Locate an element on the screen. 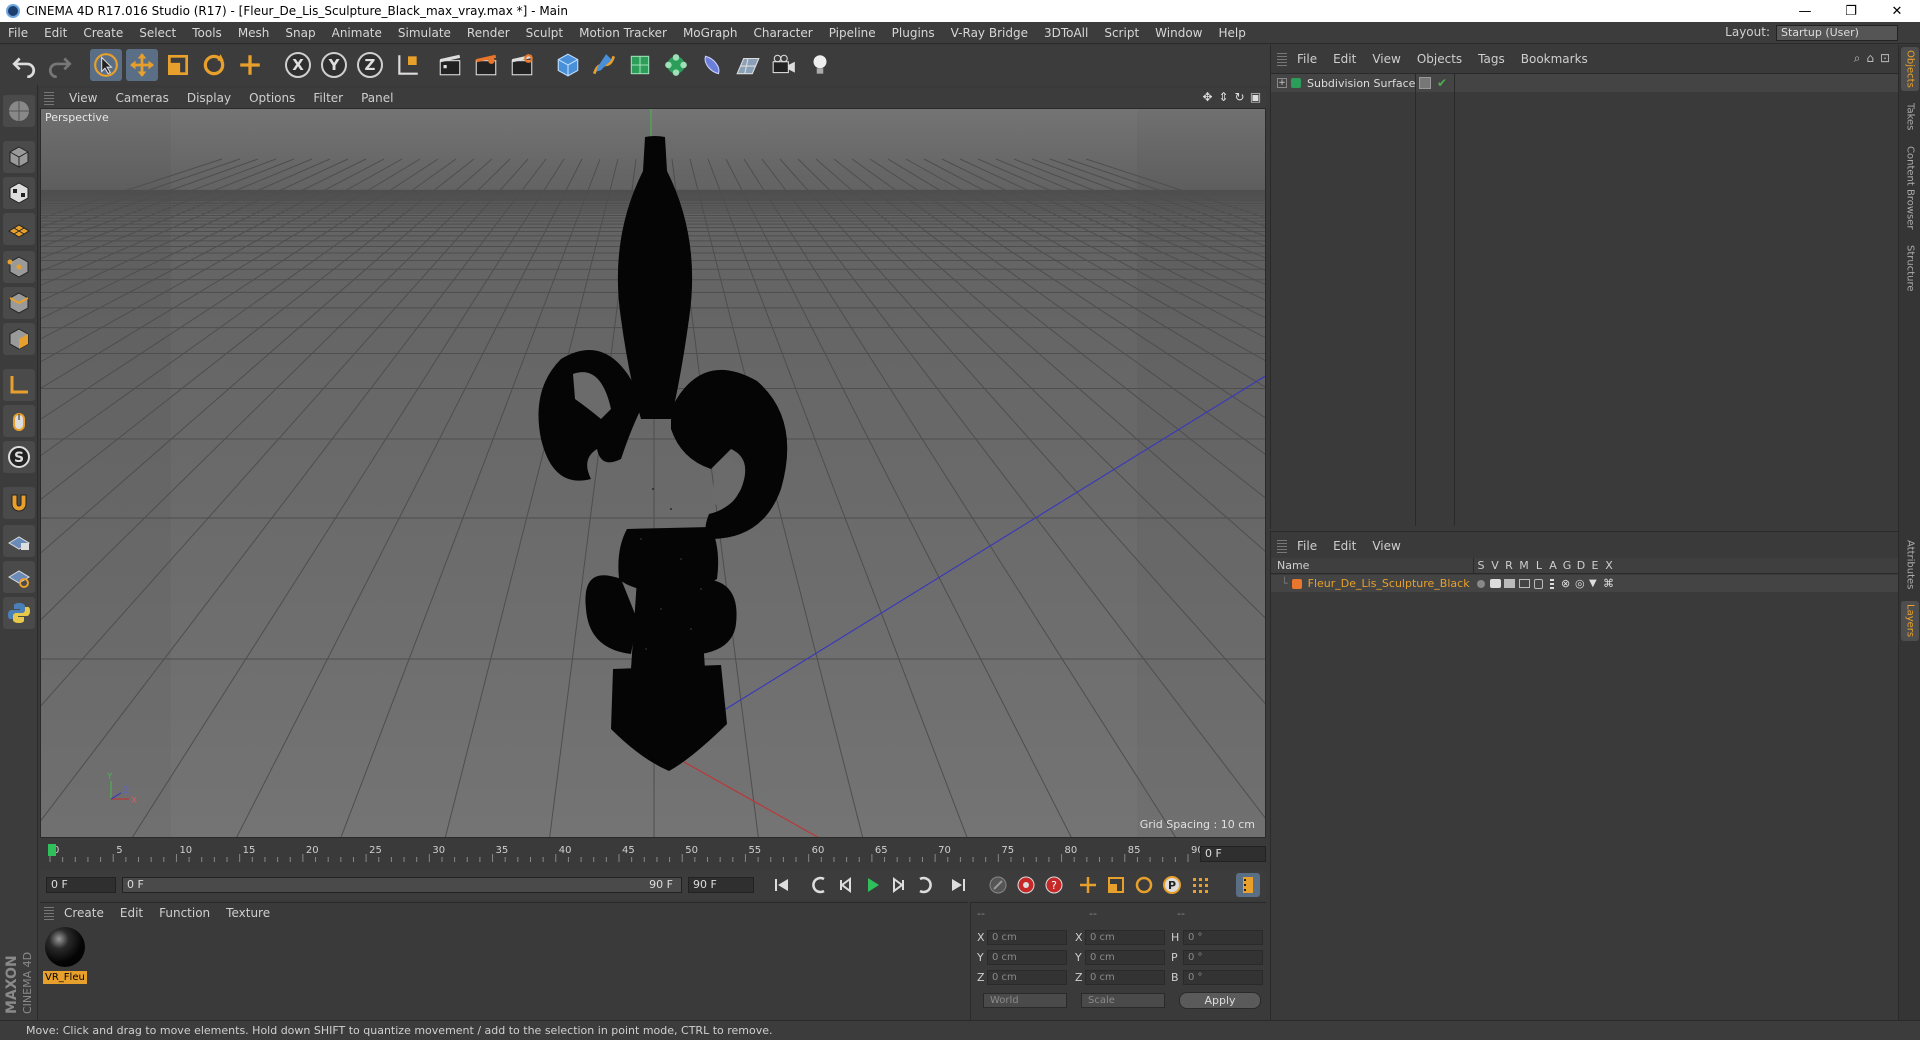 The height and width of the screenshot is (1040, 1920). goto-start-button is located at coordinates (782, 885).